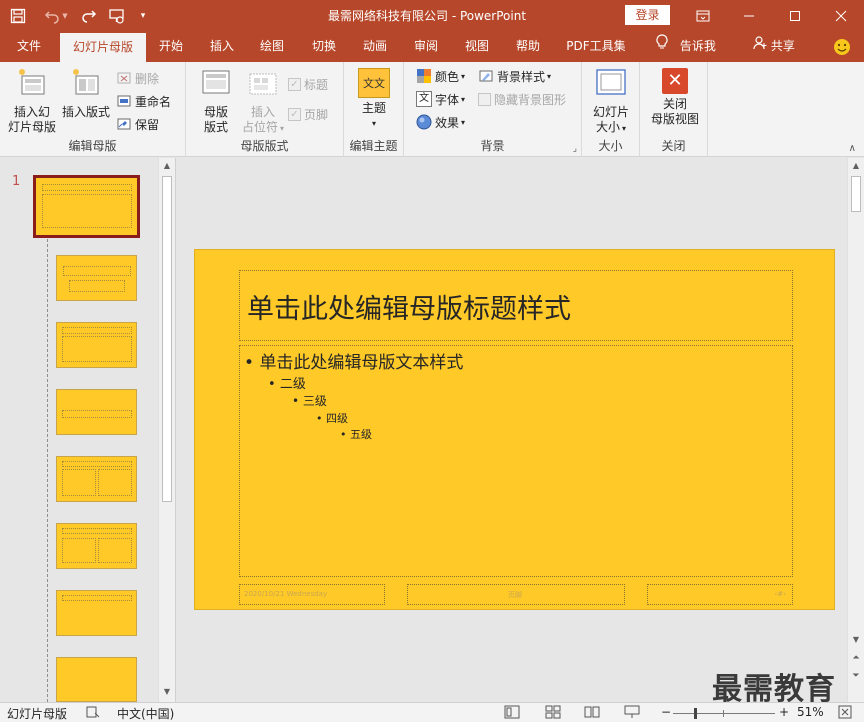 Image resolution: width=864 pixels, height=722 pixels. What do you see at coordinates (440, 99) in the screenshot?
I see `fonts-button: 文 字体 ▾` at bounding box center [440, 99].